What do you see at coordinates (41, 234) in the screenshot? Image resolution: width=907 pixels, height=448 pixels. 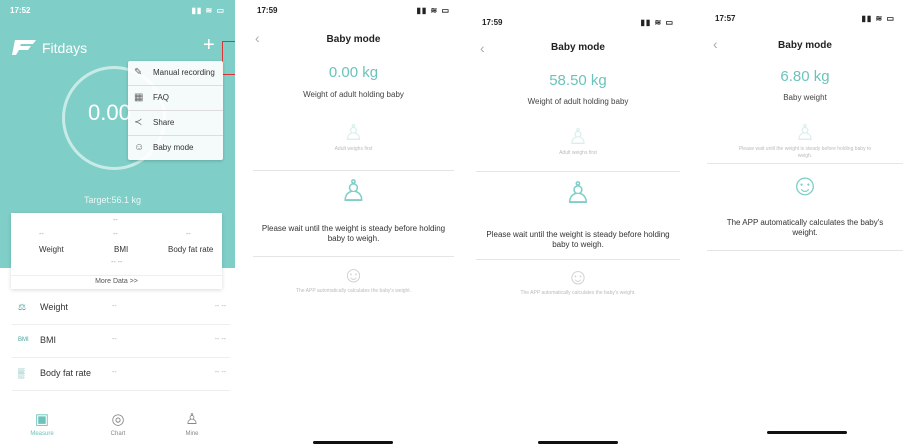 I see `weight-metric-value: --` at bounding box center [41, 234].